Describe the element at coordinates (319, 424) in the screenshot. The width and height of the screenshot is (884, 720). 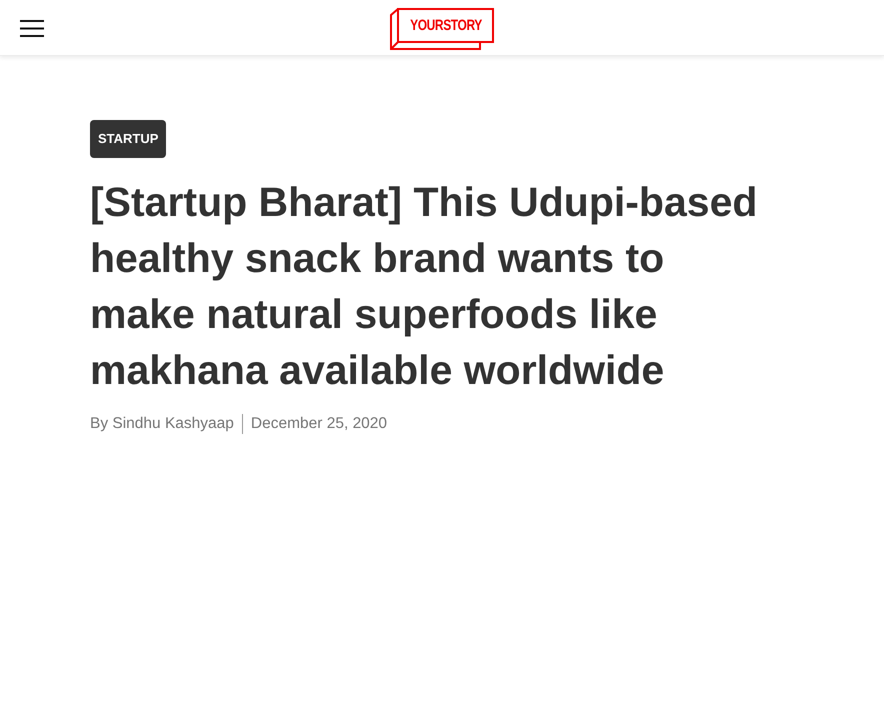
I see `publish-date: December 25, 2020` at that location.